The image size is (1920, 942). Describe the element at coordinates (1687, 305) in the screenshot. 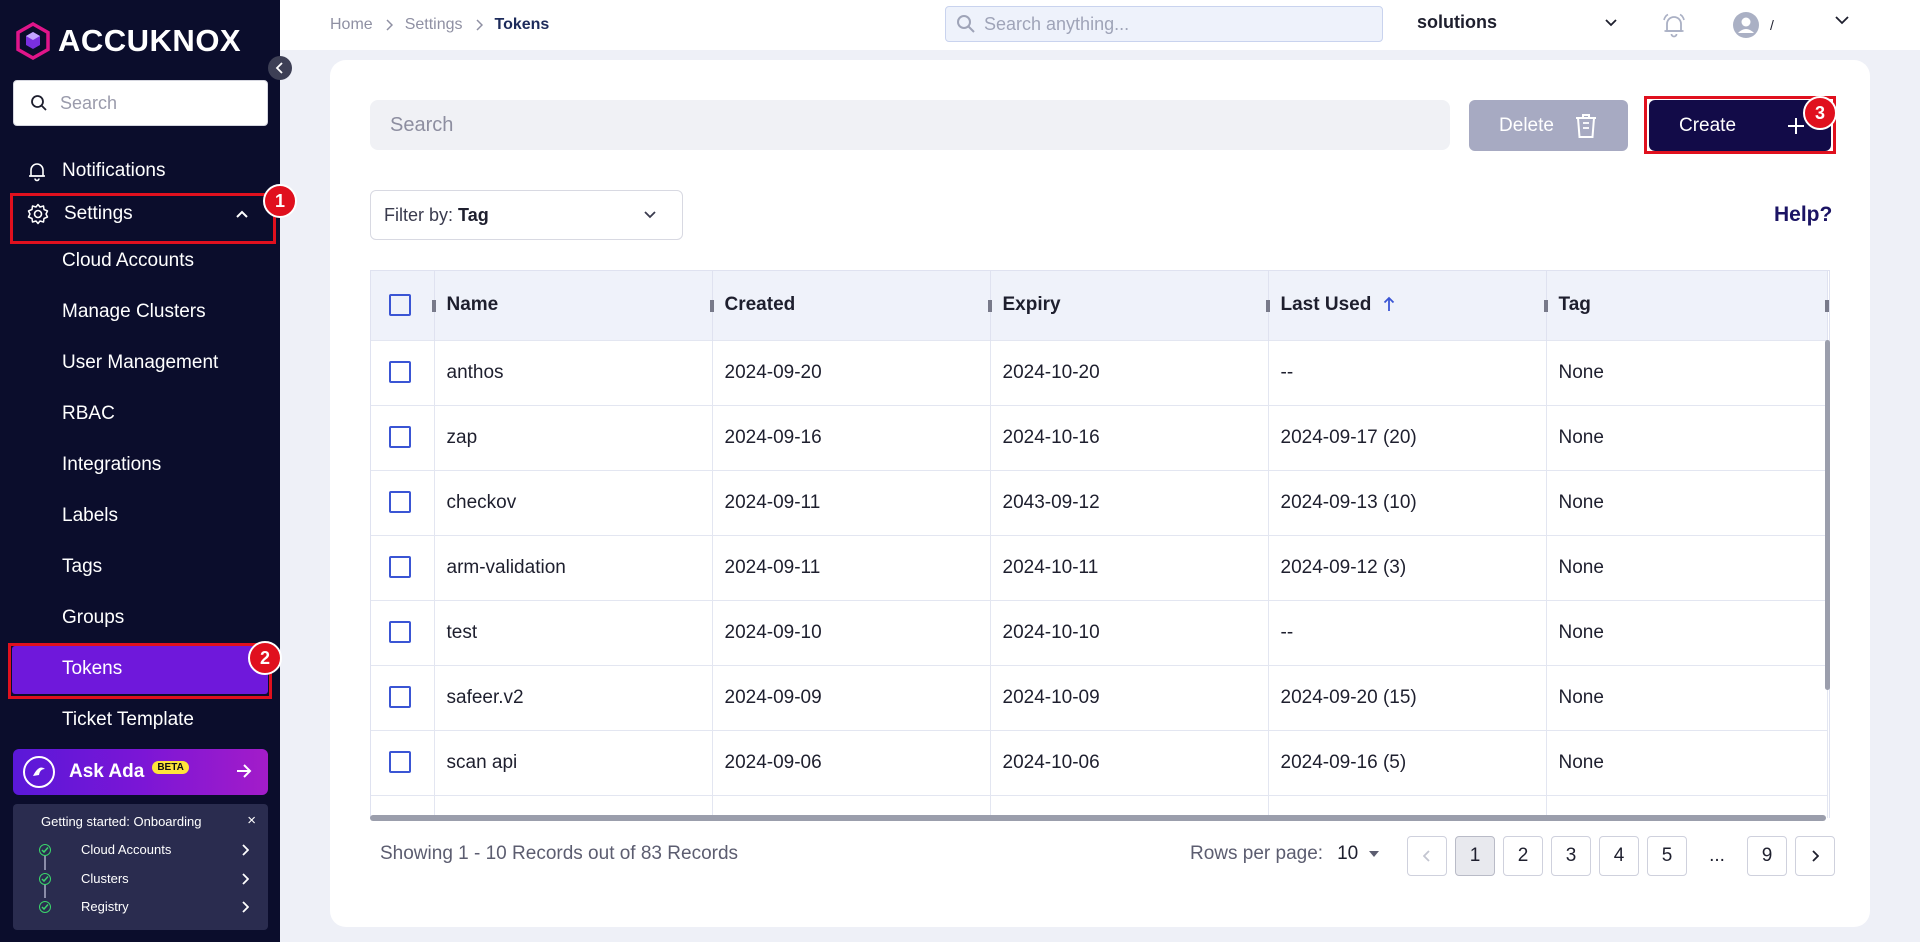

I see `column-header-tag: Tag` at that location.